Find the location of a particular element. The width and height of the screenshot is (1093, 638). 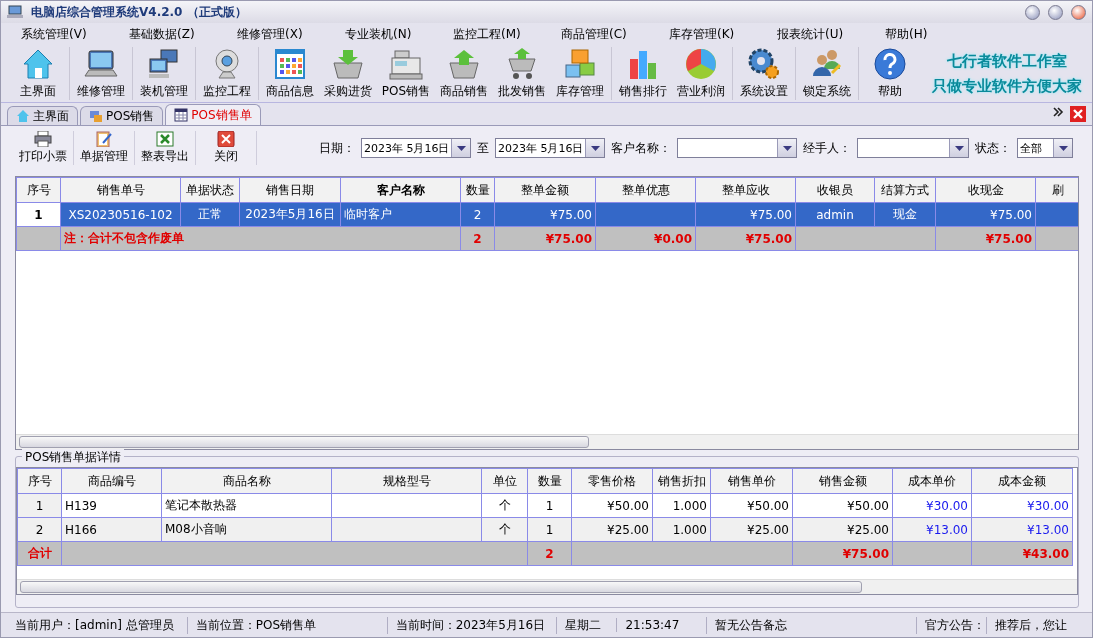

handler-label: 经手人： is located at coordinates (827, 148).